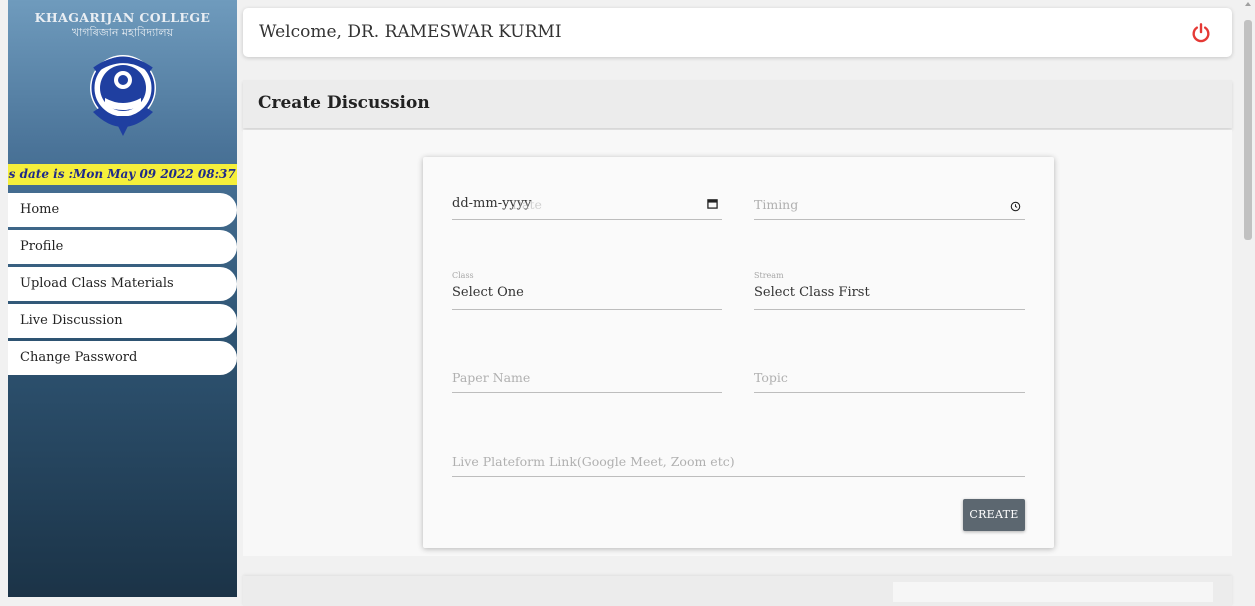 This screenshot has height=606, width=1255. I want to click on create-button: CREATE, so click(994, 515).